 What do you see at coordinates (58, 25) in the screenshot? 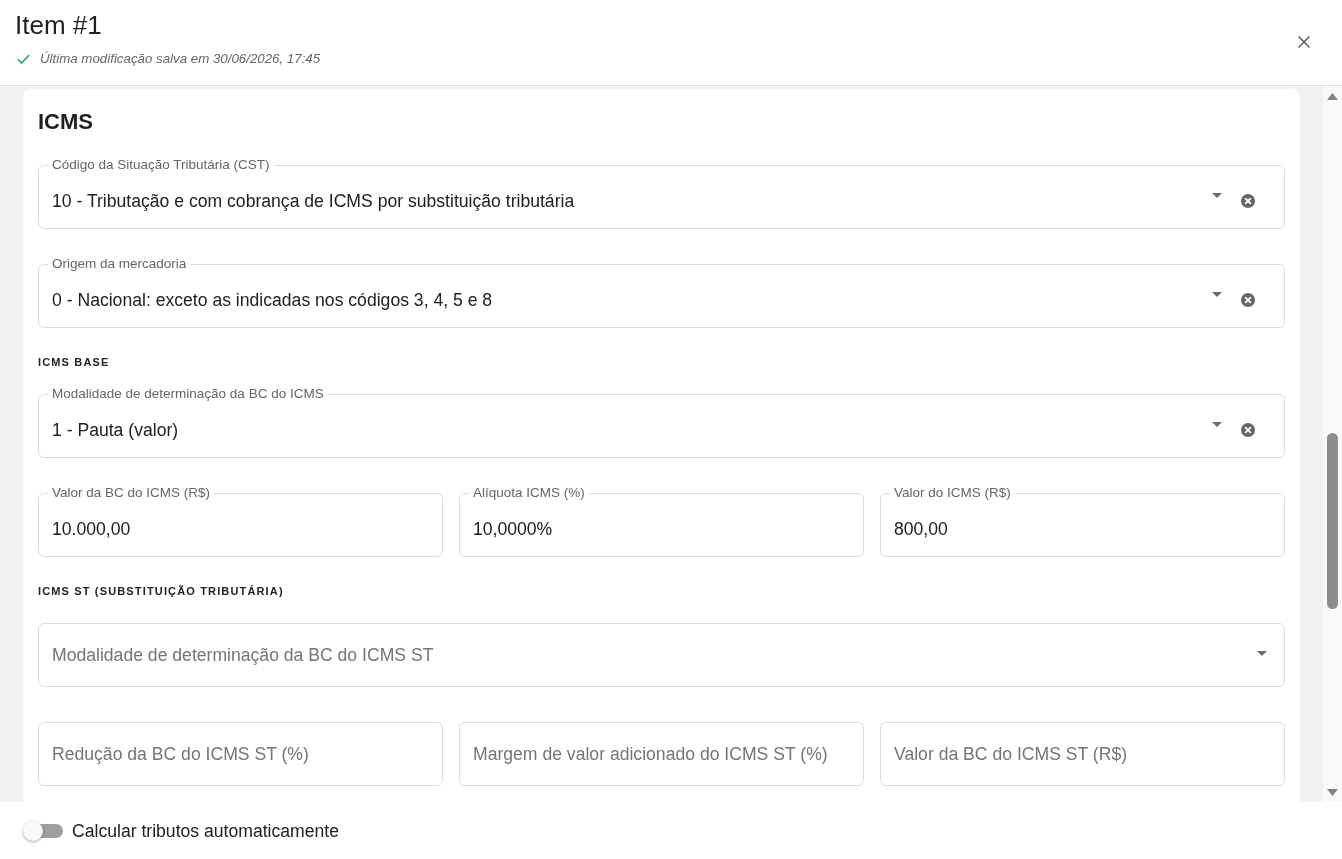
I see `dialog-title: Item #1` at bounding box center [58, 25].